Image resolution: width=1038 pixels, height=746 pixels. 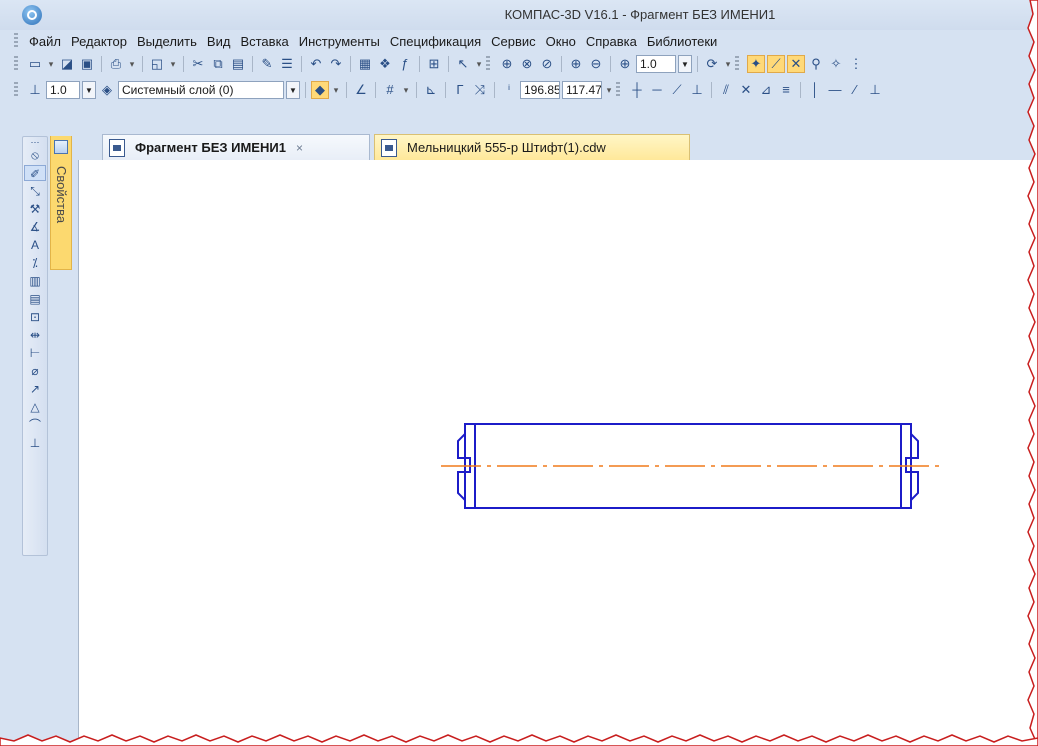 I want to click on zoom-frame-icon: ⊗, so click(x=527, y=64).